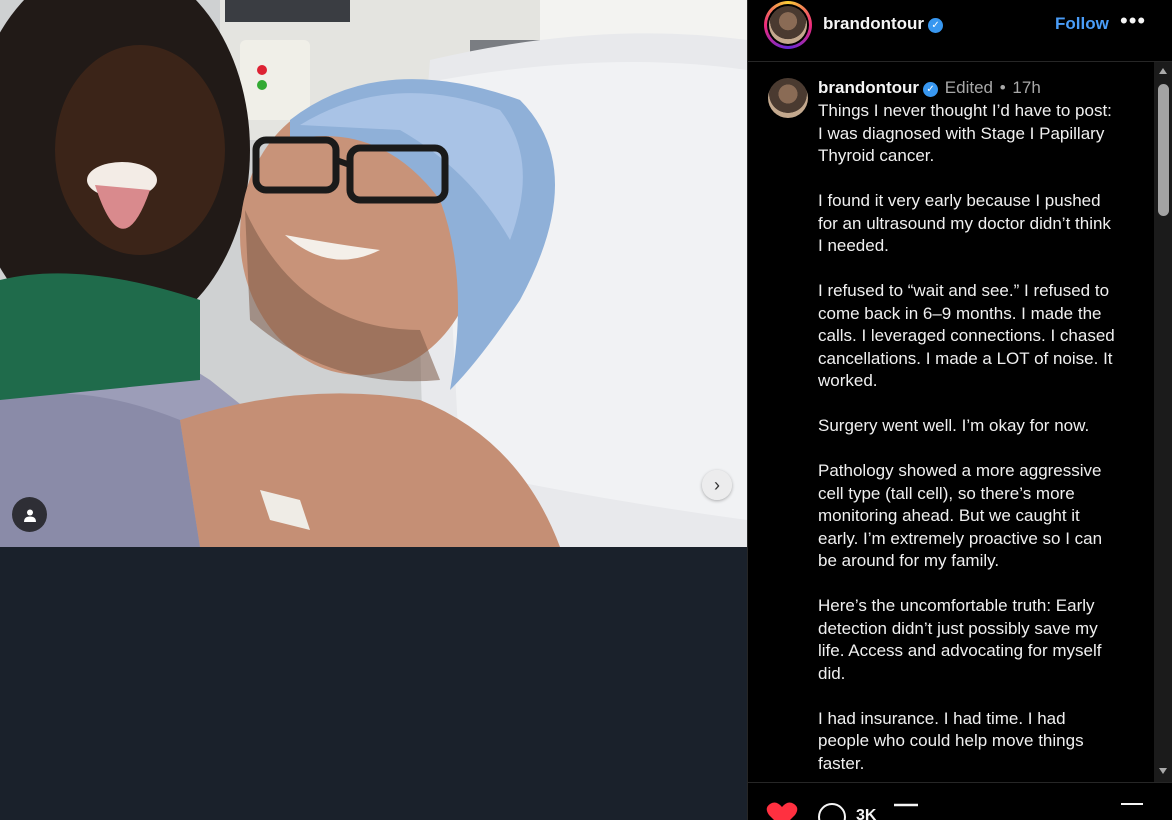 The height and width of the screenshot is (820, 1172). What do you see at coordinates (1132, 811) in the screenshot?
I see `bookmark-icon` at bounding box center [1132, 811].